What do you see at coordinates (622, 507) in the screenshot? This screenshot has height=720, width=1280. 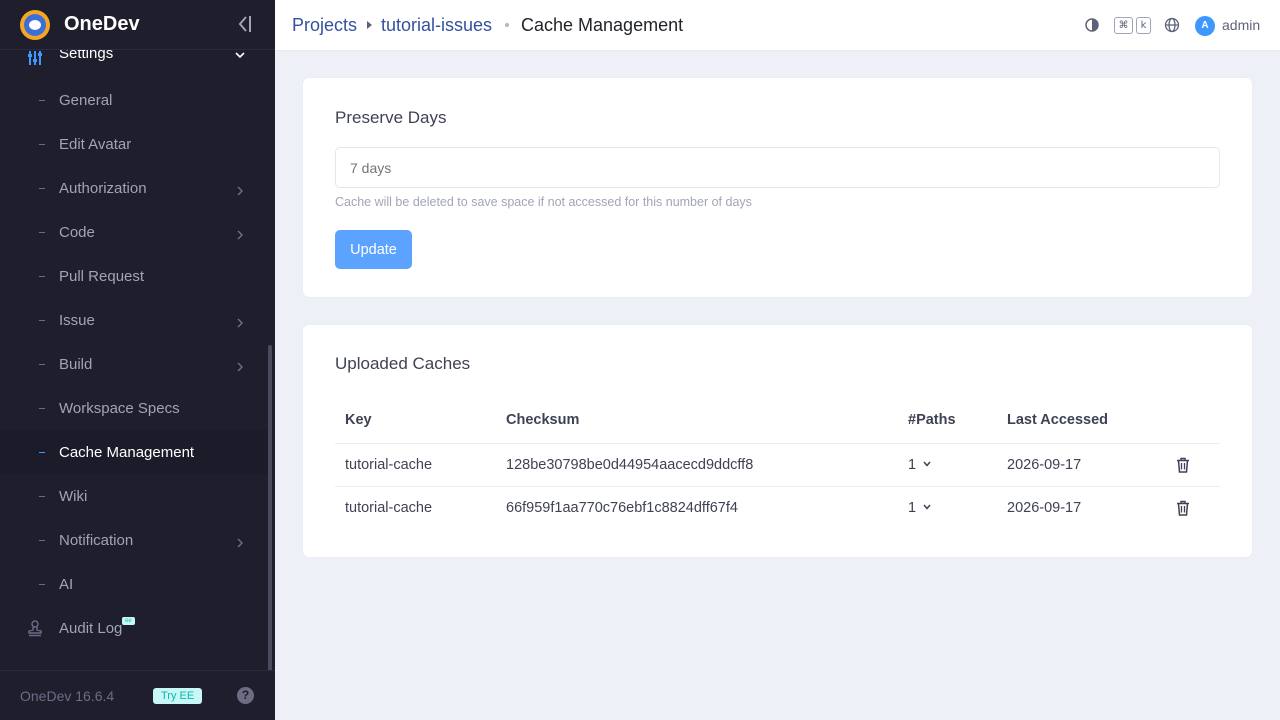 I see `cache-checksum: 66f959f1aa770c76ebf1c8824dff67f4` at bounding box center [622, 507].